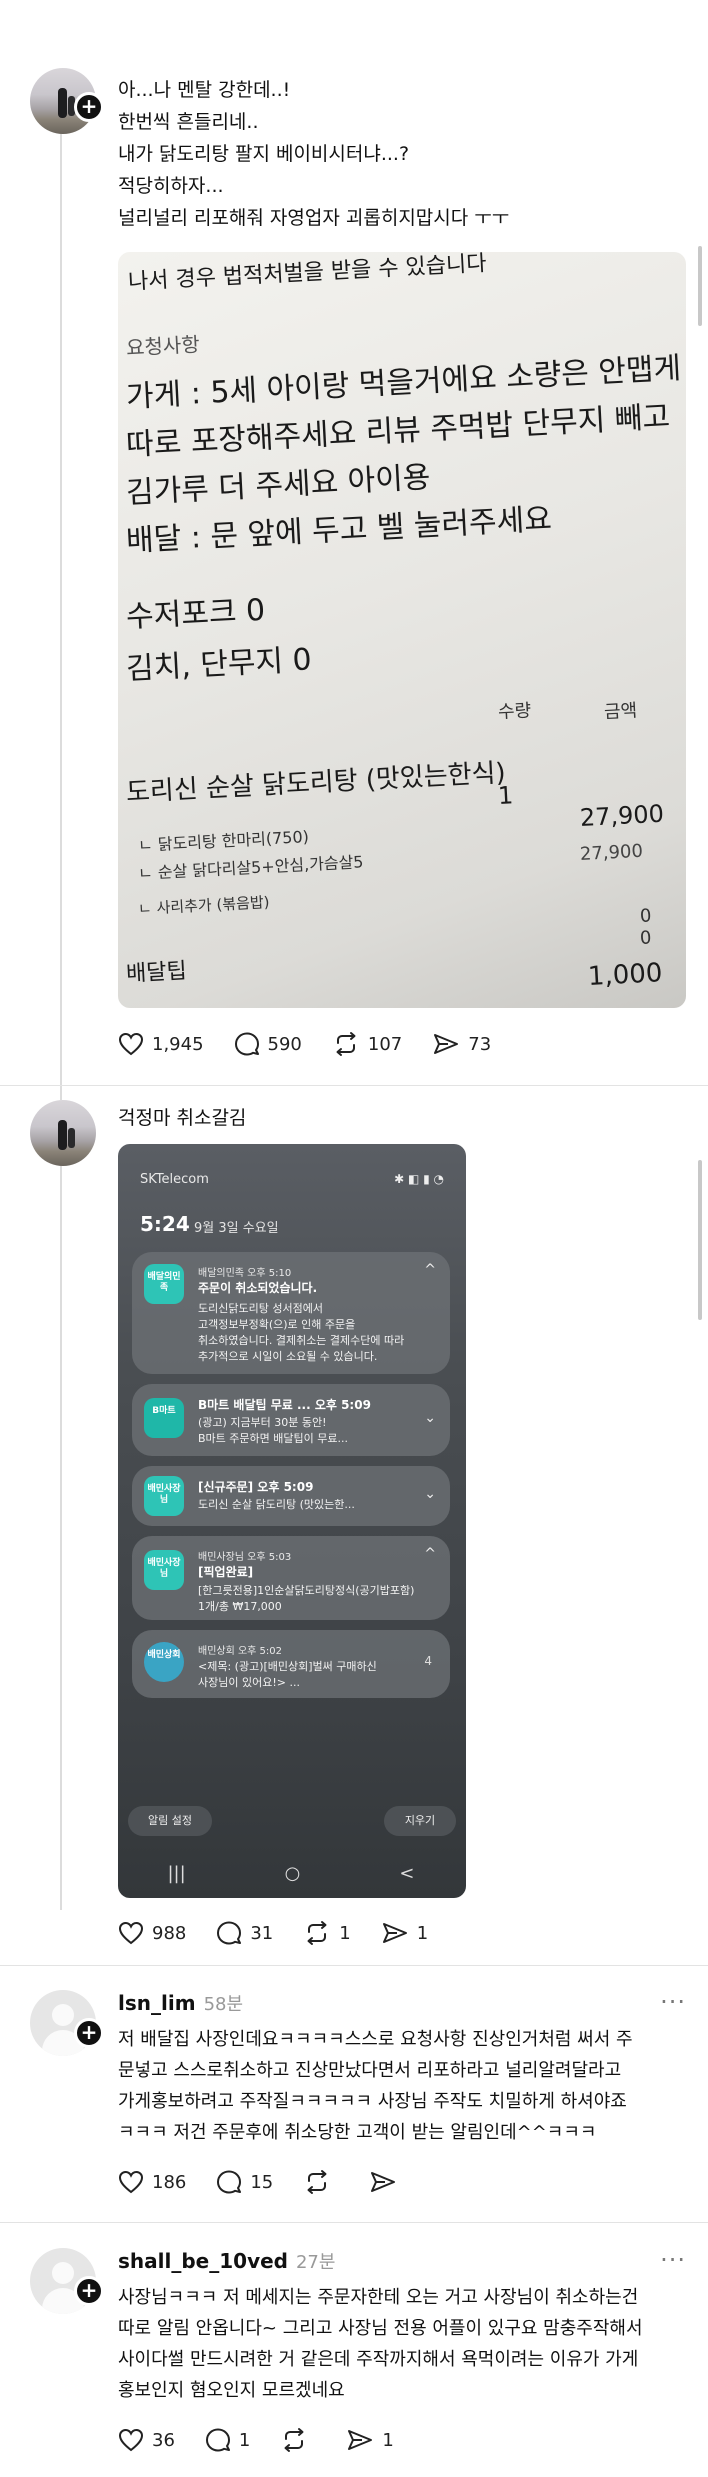  Describe the element at coordinates (164, 1418) in the screenshot. I see `bmart-app-icon: B마트` at that location.